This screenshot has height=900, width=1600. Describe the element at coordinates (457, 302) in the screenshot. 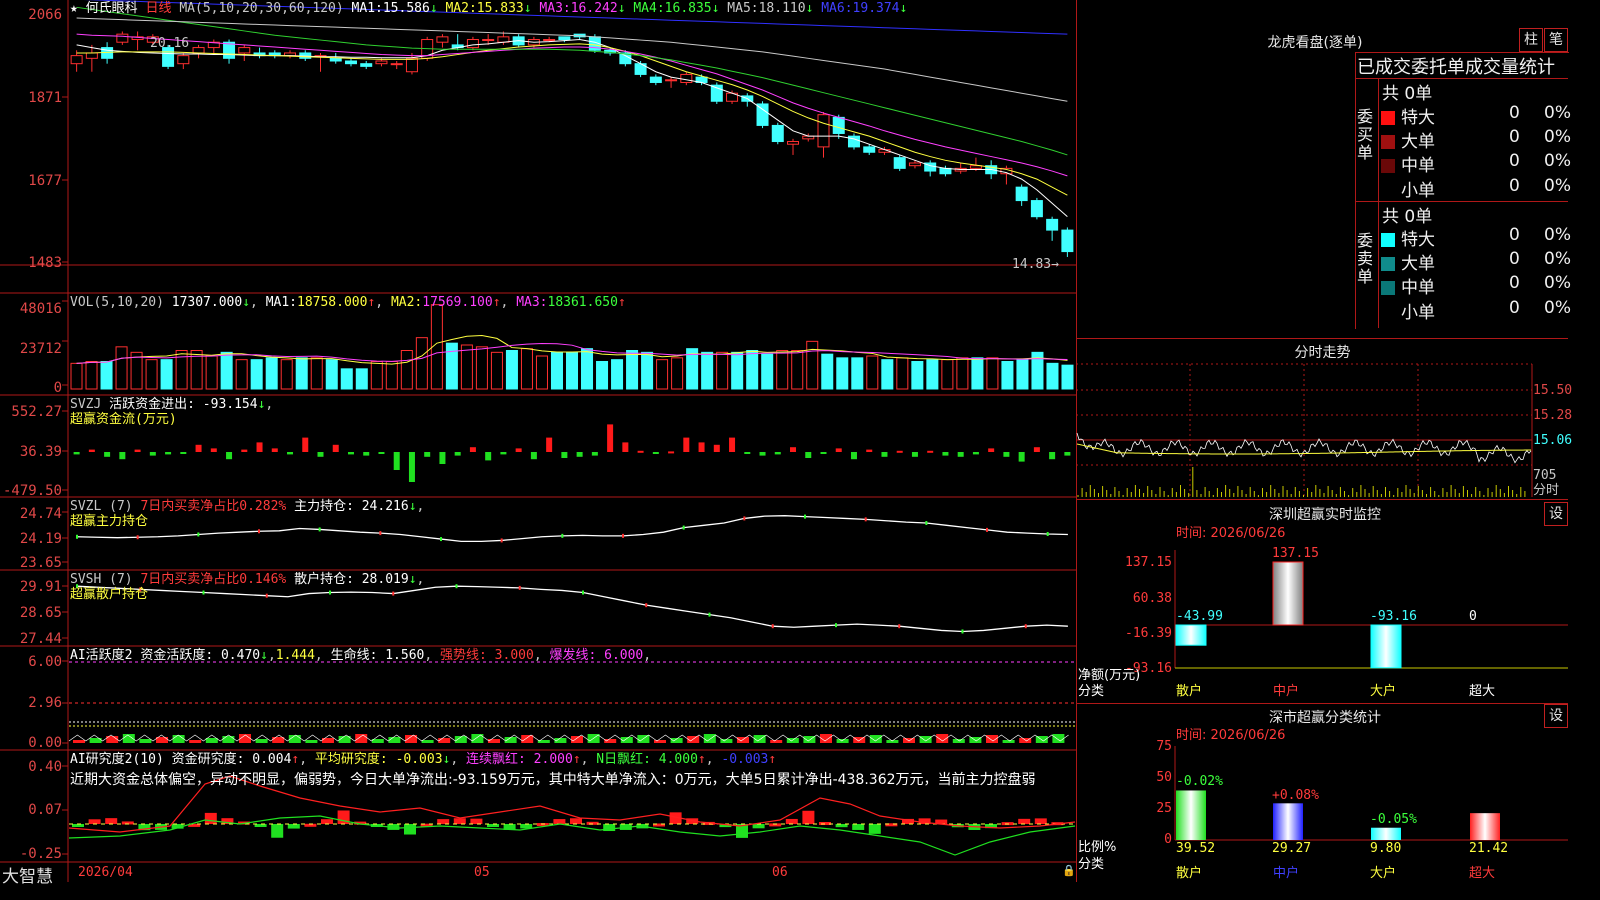

I see `vol-ma2-value: 17569.100` at that location.